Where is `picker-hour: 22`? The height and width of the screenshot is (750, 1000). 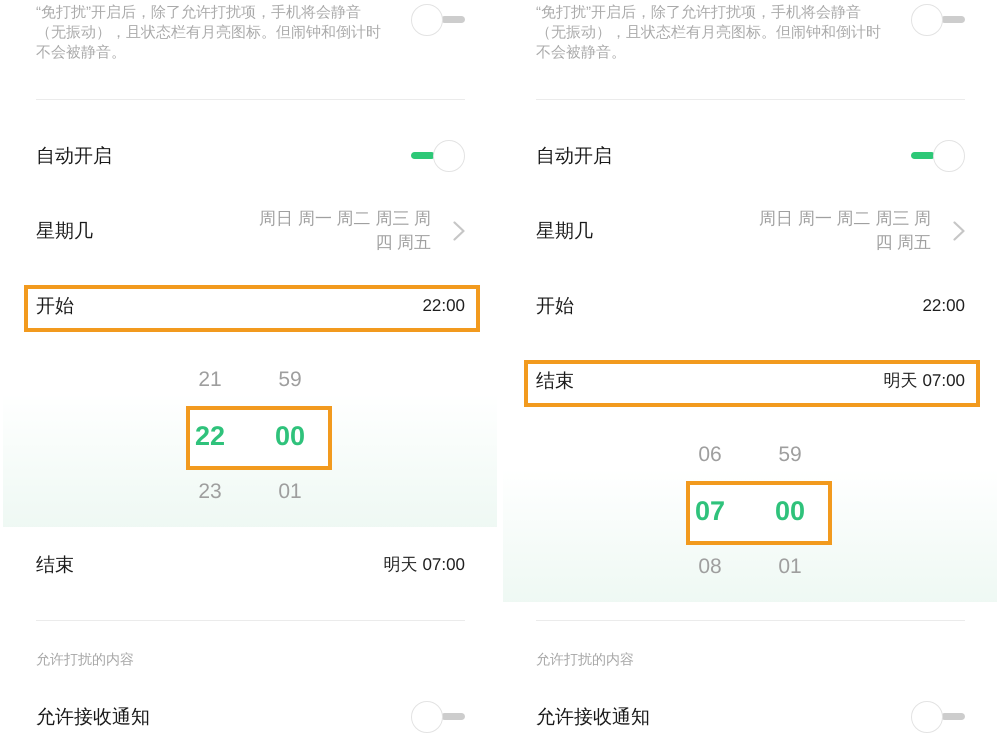 picker-hour: 22 is located at coordinates (210, 435).